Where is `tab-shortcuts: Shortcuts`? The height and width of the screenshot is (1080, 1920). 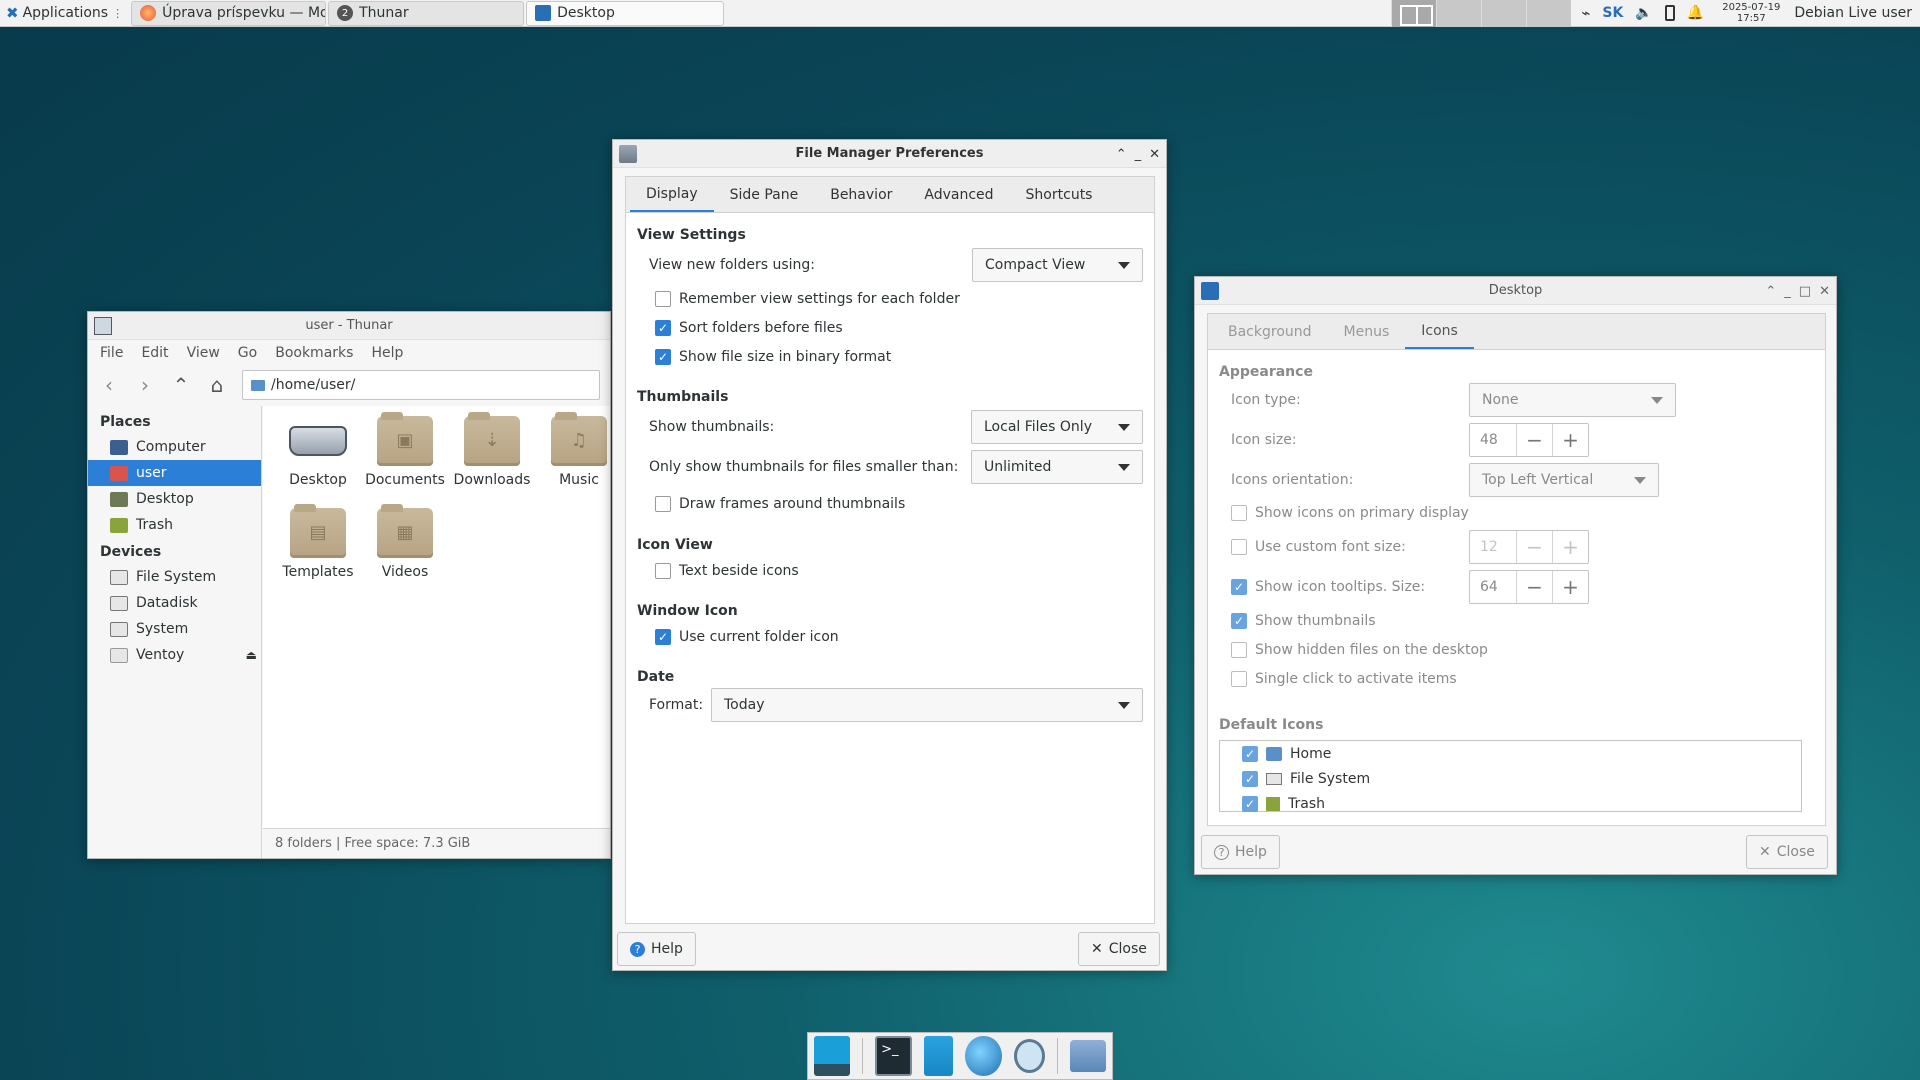
tab-shortcuts: Shortcuts is located at coordinates (1059, 195).